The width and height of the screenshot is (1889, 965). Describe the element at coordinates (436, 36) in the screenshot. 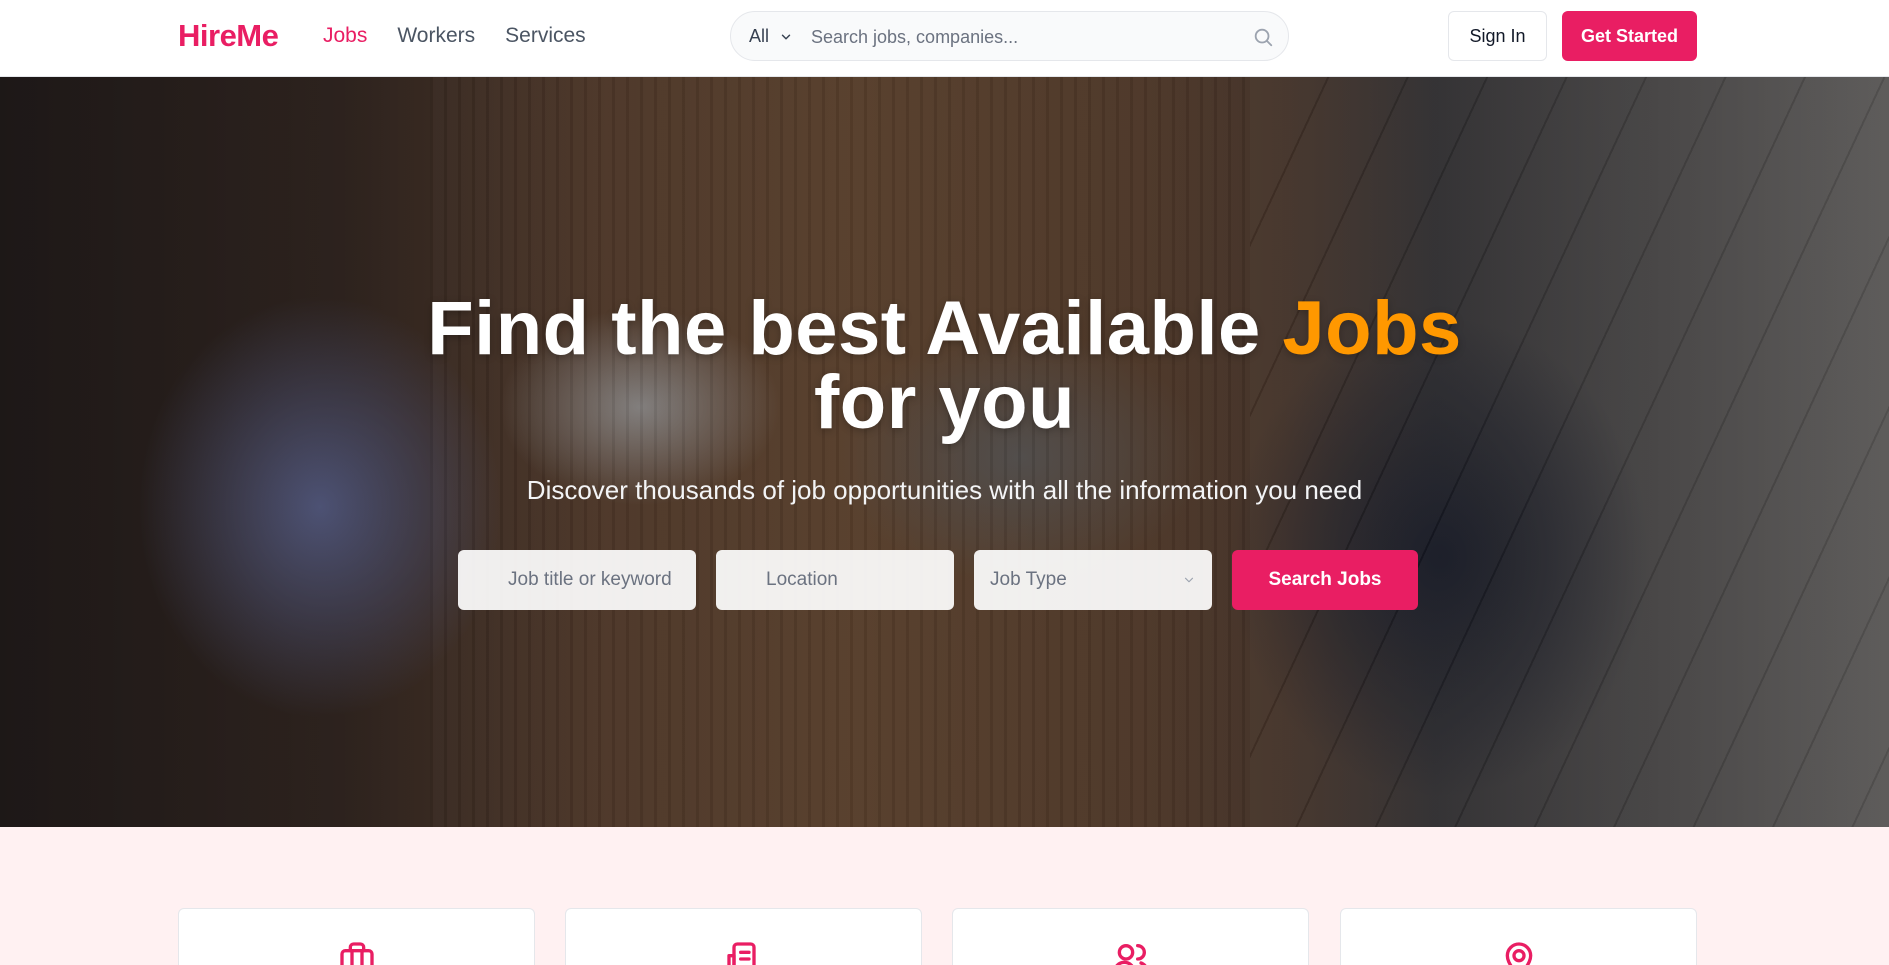

I see `nav-workers: Workers` at that location.